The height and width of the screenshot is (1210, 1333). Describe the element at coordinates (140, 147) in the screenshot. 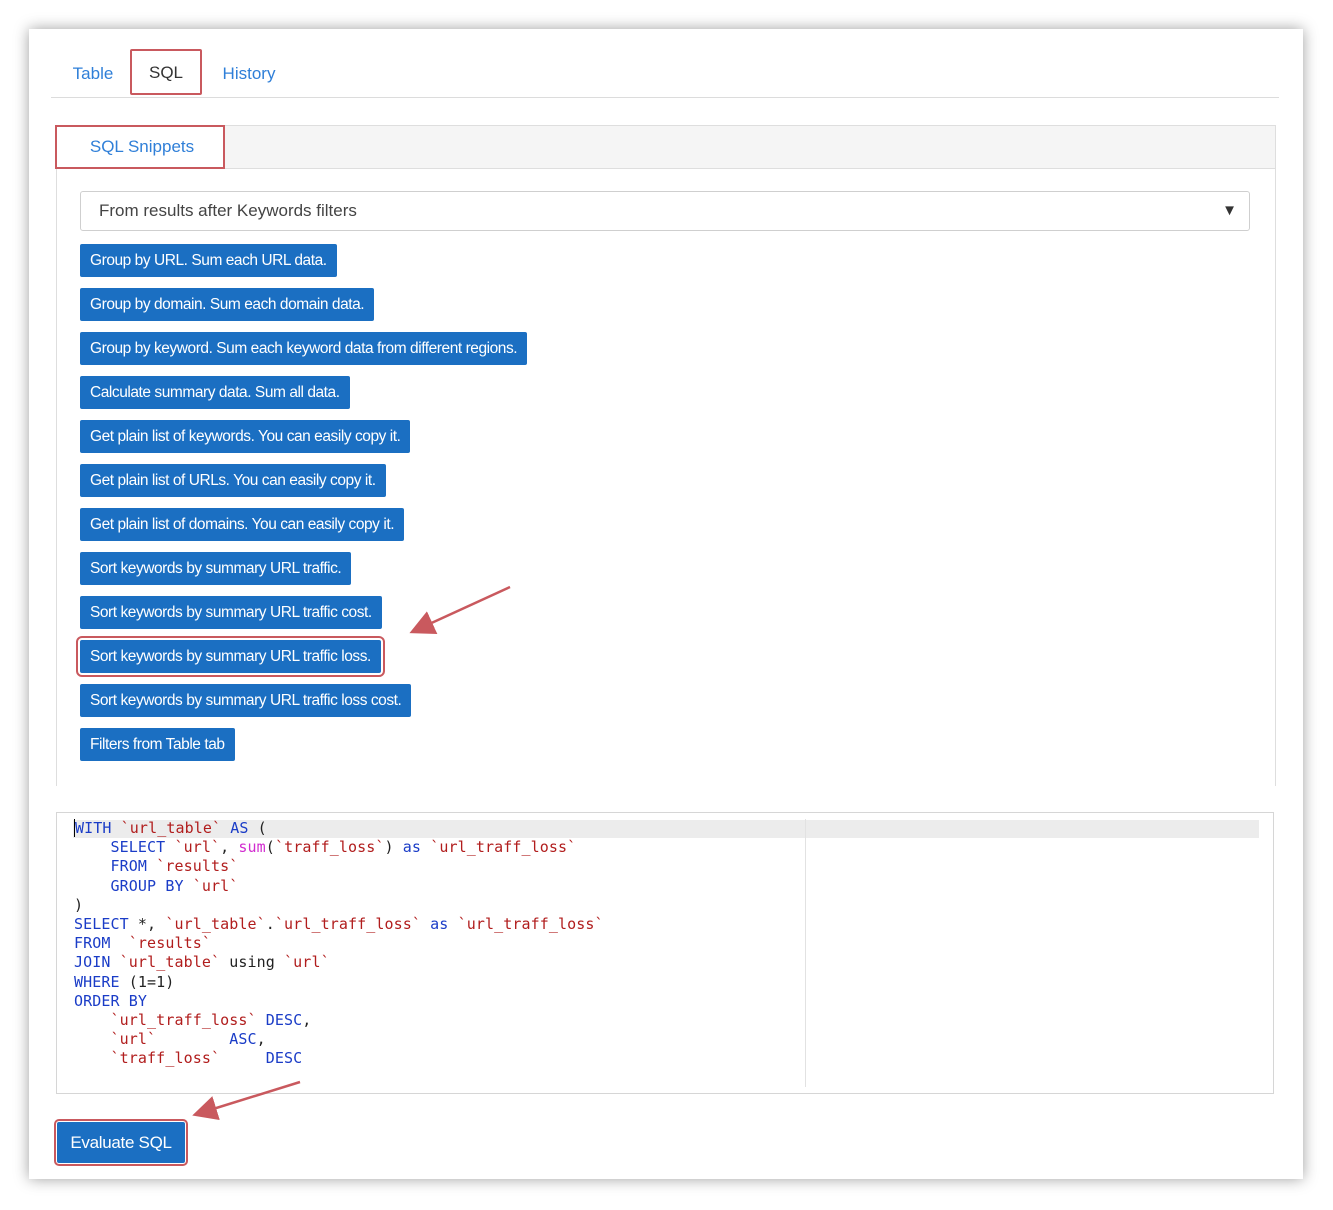

I see `sql-snippets-title: SQL Snippets` at that location.